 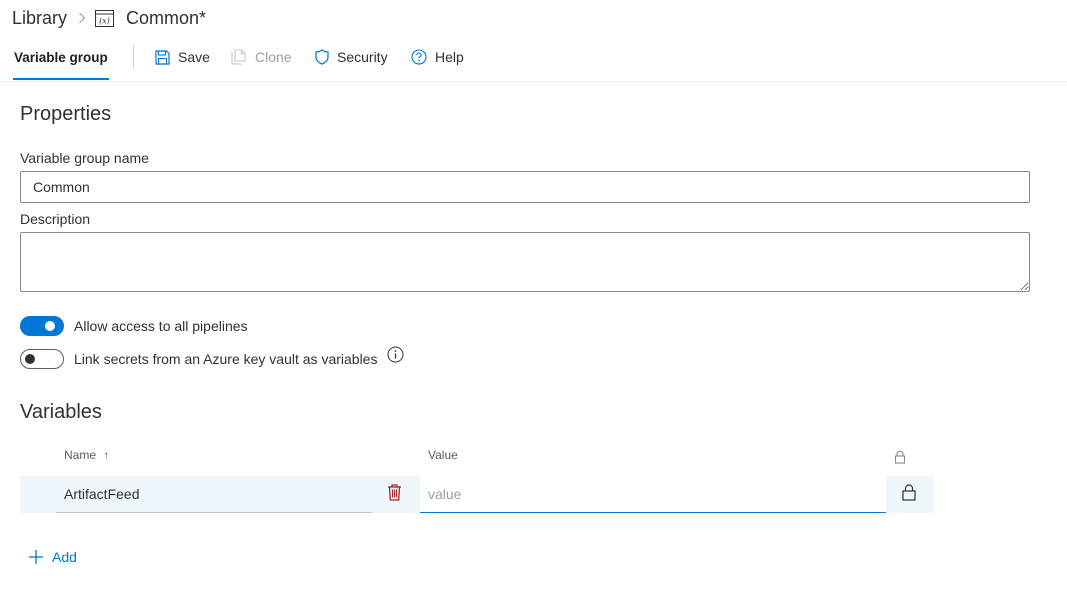 I want to click on delete-icon, so click(x=394, y=492).